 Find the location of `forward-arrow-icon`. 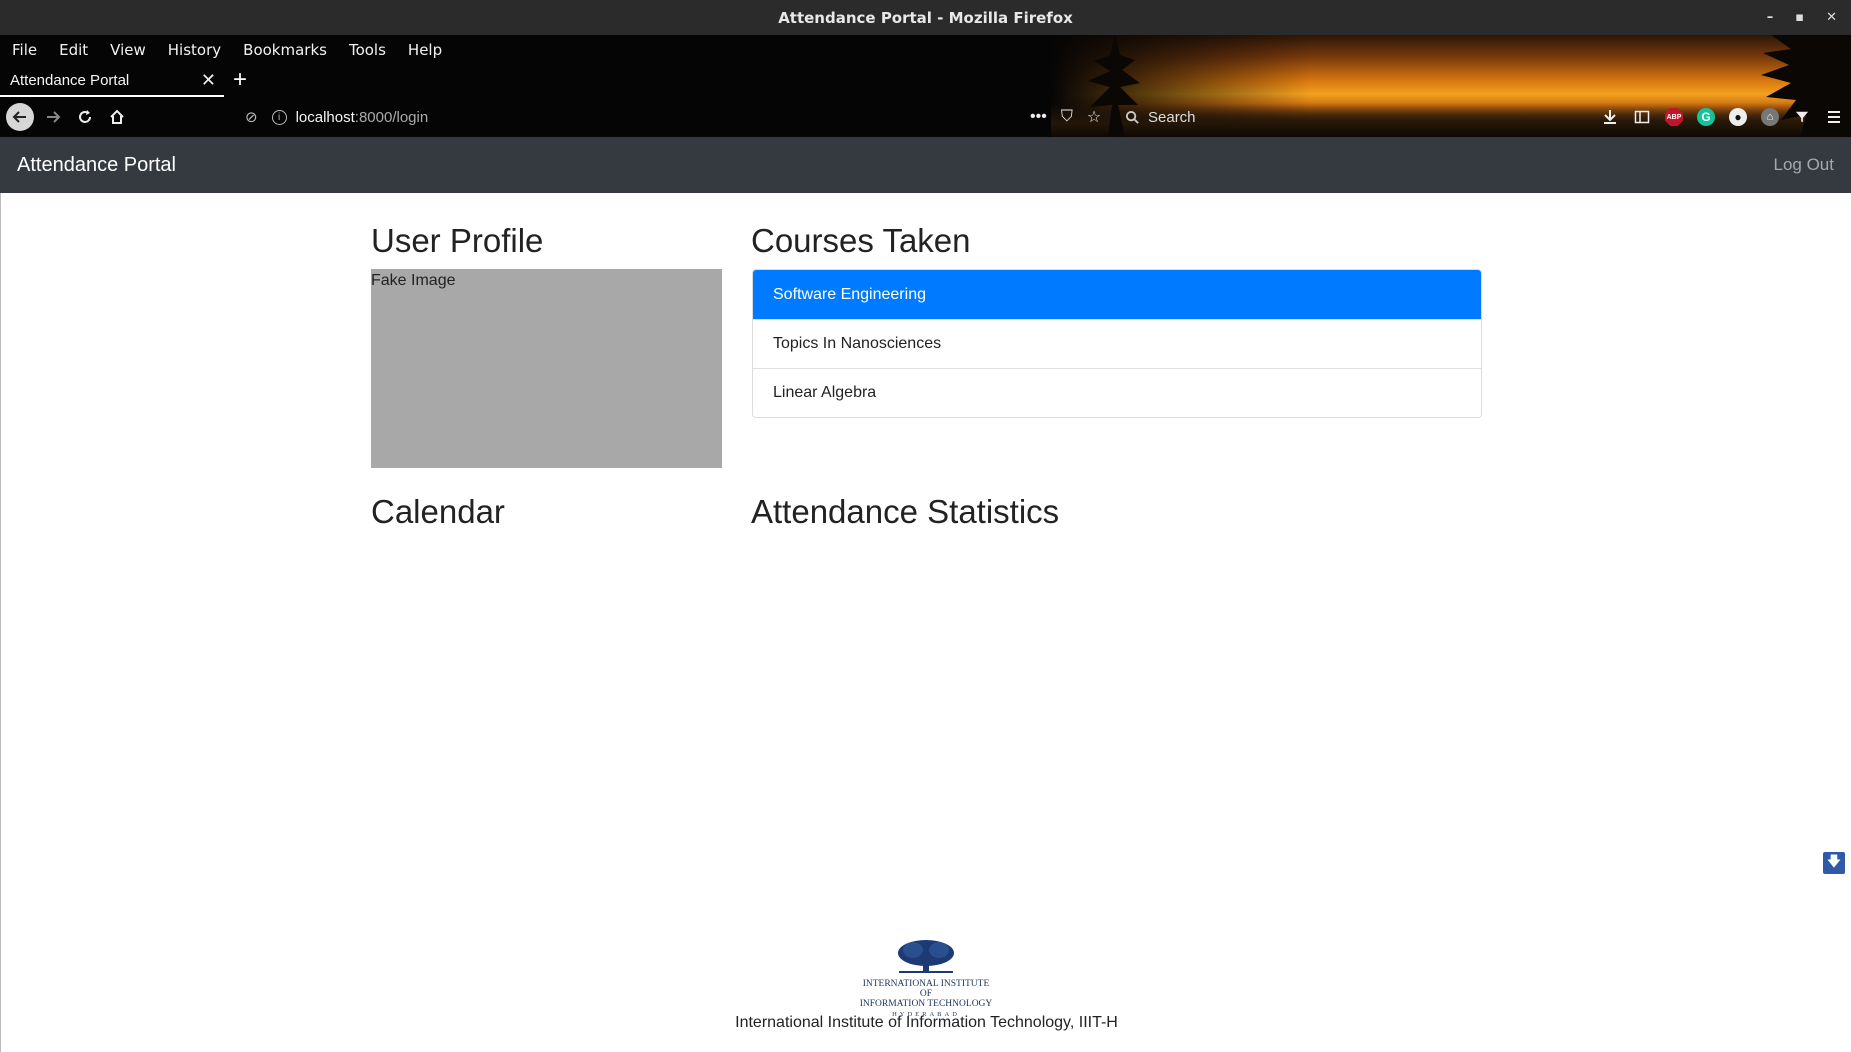

forward-arrow-icon is located at coordinates (53, 117).